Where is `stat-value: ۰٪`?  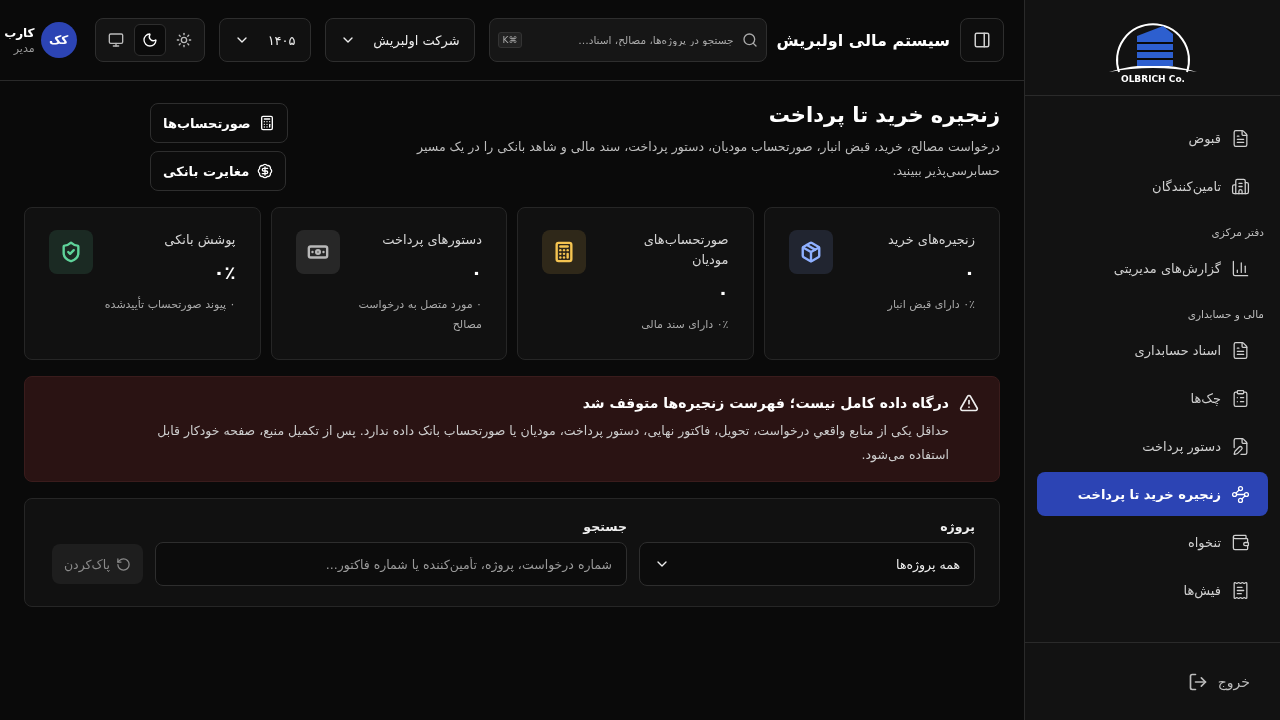 stat-value: ۰٪ is located at coordinates (224, 272).